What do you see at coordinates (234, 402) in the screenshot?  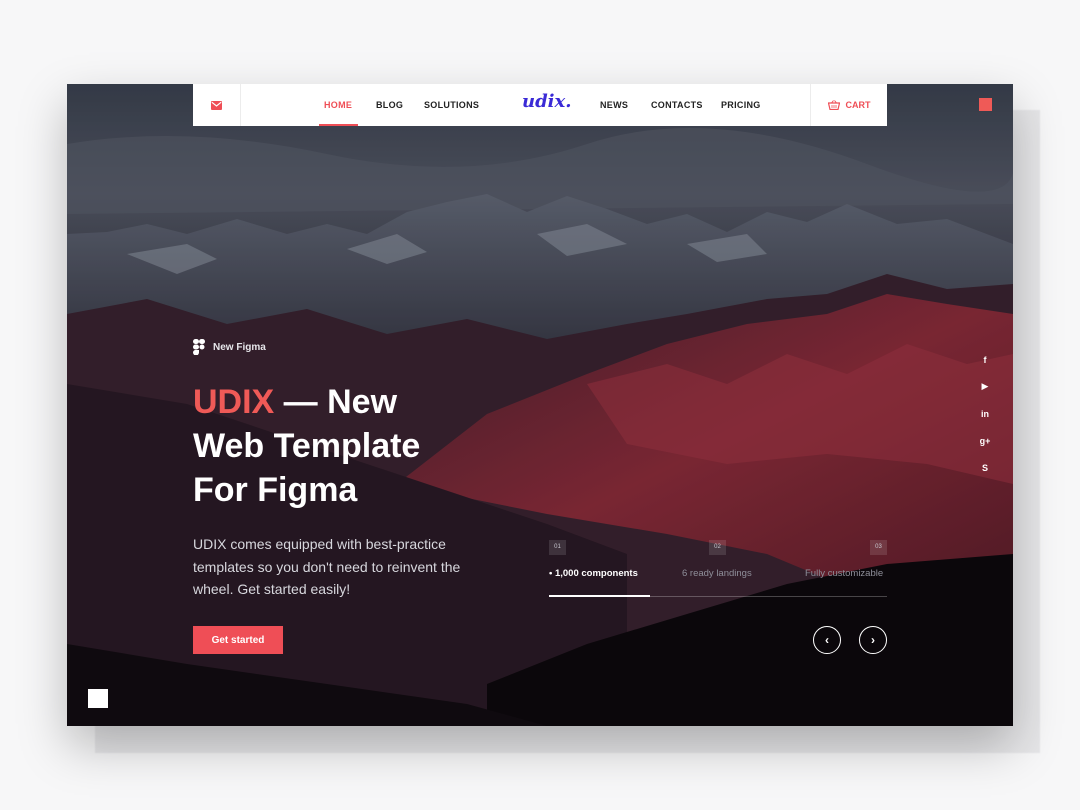 I see `headline-accent: UDIX` at bounding box center [234, 402].